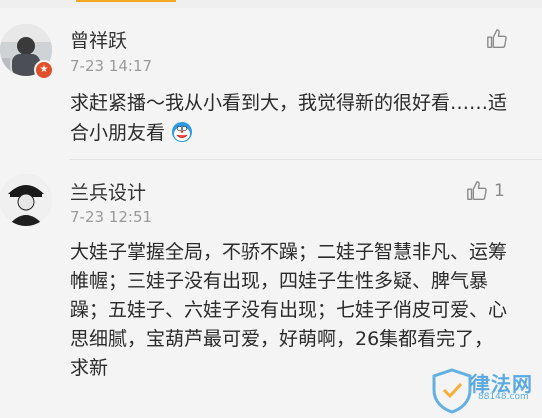  I want to click on timestamp: 7-23 14:17, so click(111, 66).